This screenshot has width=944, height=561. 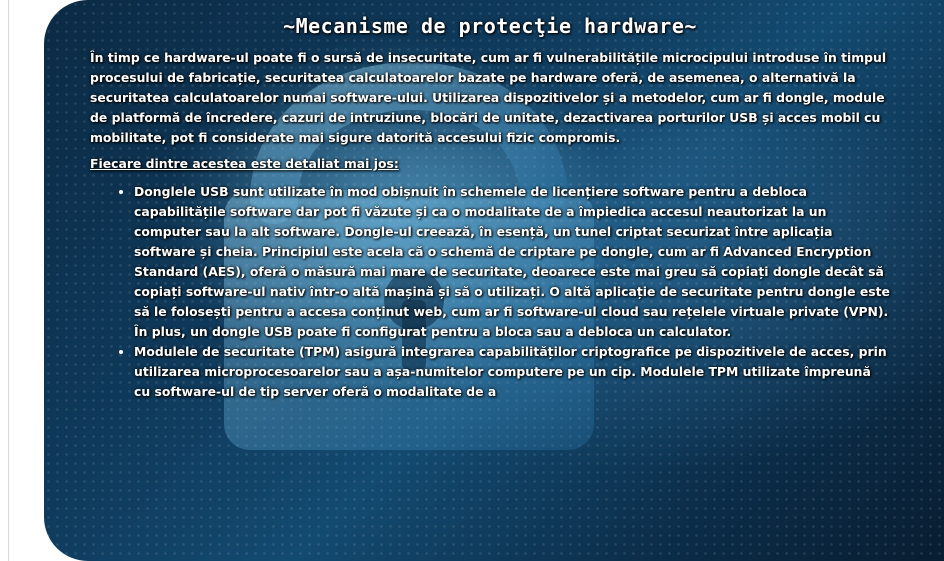 I want to click on page-title: ~Mecanisme de protecţie hardware~, so click(x=490, y=26).